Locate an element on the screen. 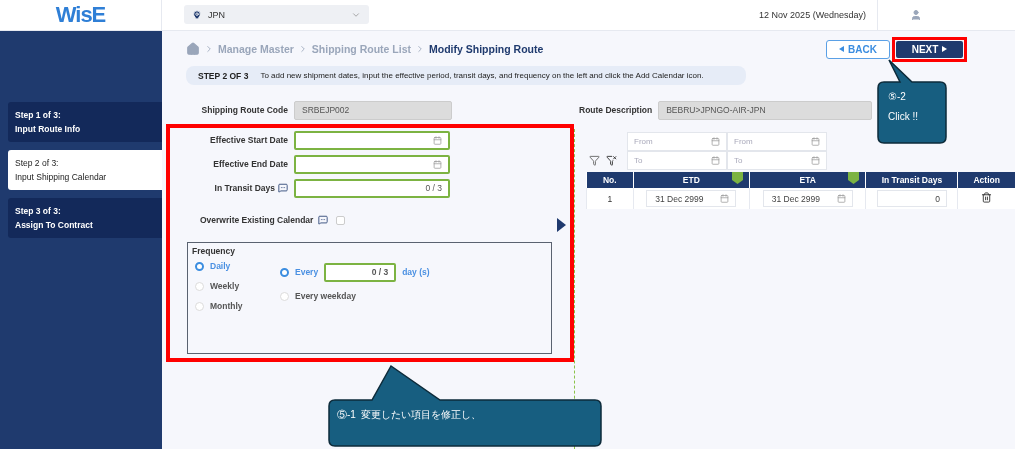 Image resolution: width=1015 pixels, height=449 pixels. field-label: Overwrite Existing Calendar is located at coordinates (257, 220).